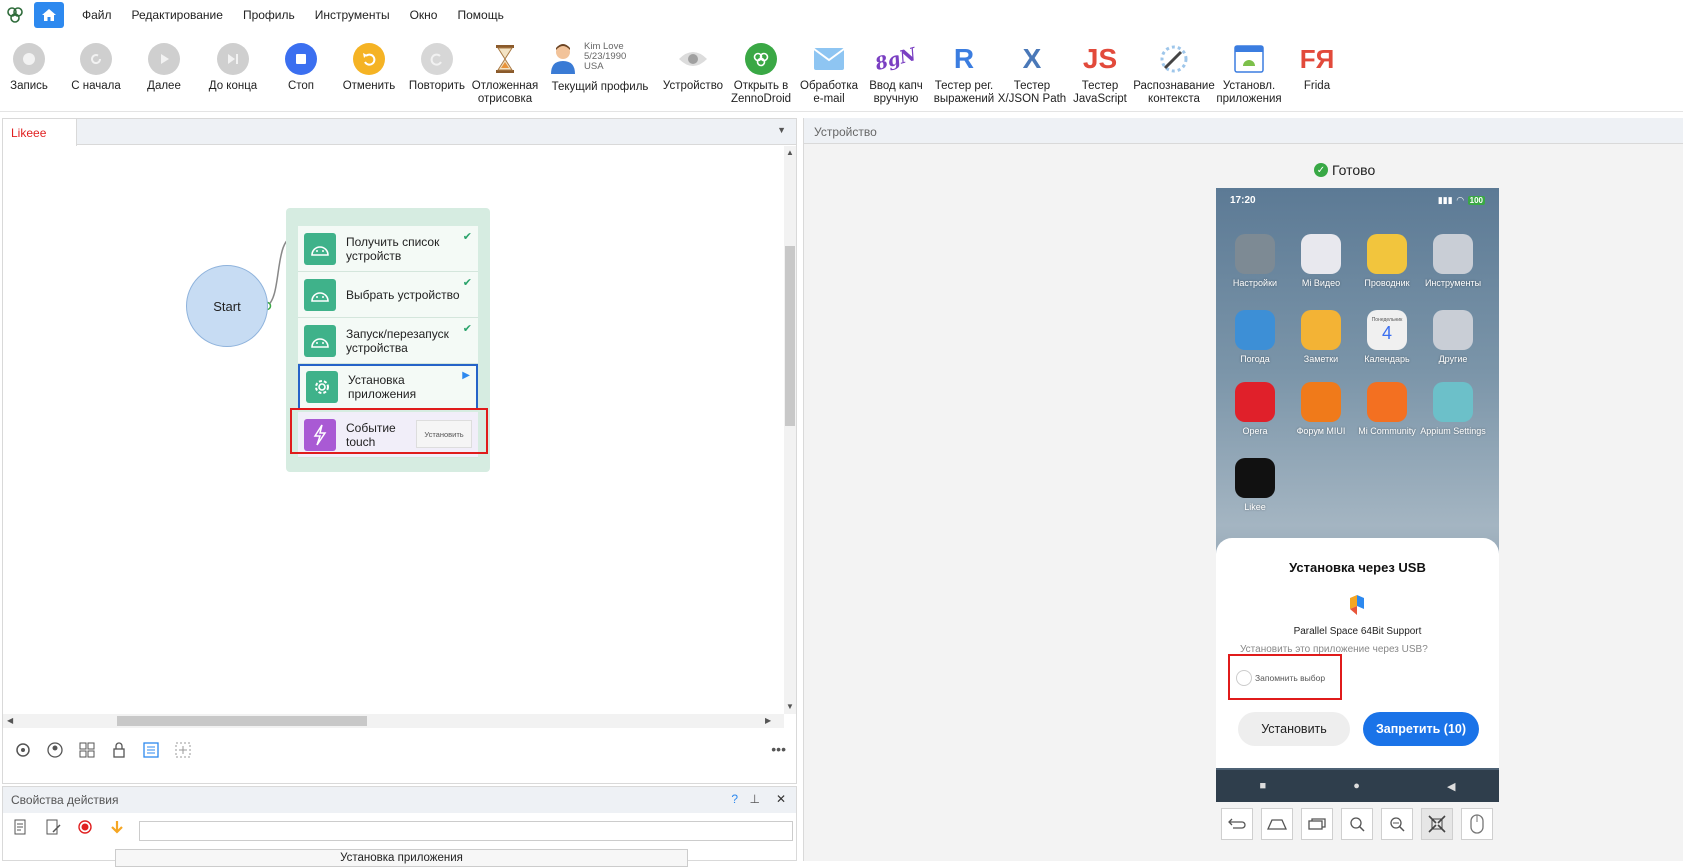  Describe the element at coordinates (96, 59) in the screenshot. I see `restart-icon` at that location.